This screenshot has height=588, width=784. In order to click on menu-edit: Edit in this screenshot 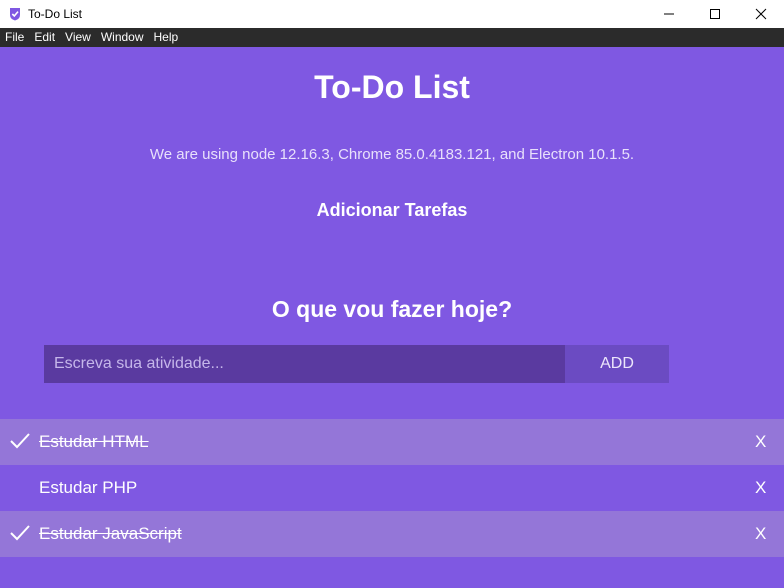, I will do `click(44, 37)`.